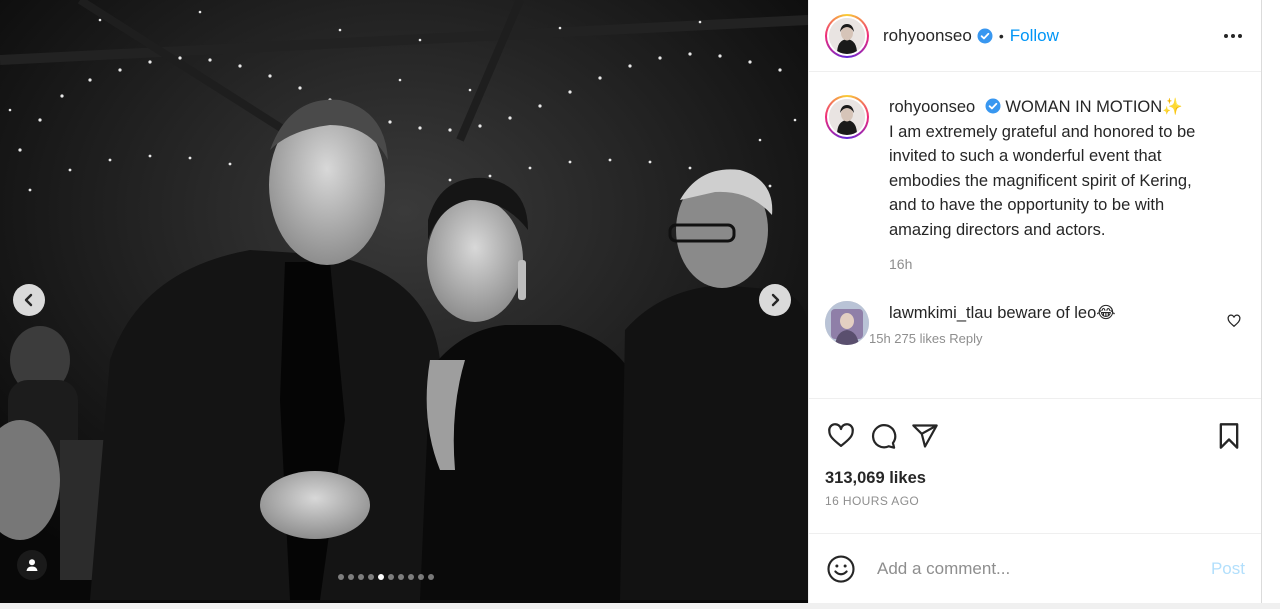  I want to click on author-username: rohyoonseo, so click(927, 36).